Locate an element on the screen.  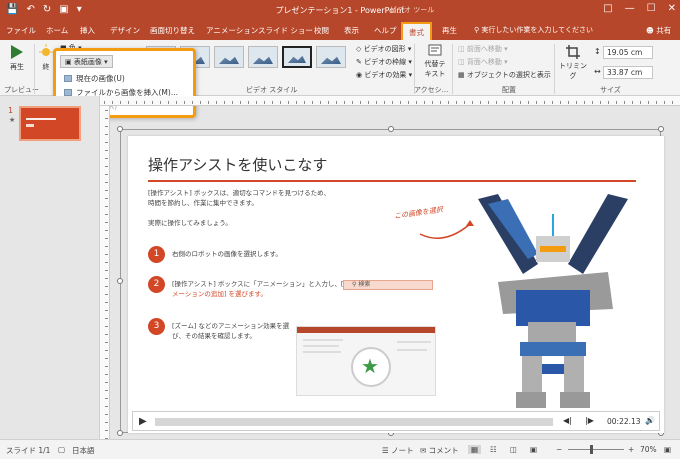
ribbon-display-icon: □ is located at coordinates (607, 8).